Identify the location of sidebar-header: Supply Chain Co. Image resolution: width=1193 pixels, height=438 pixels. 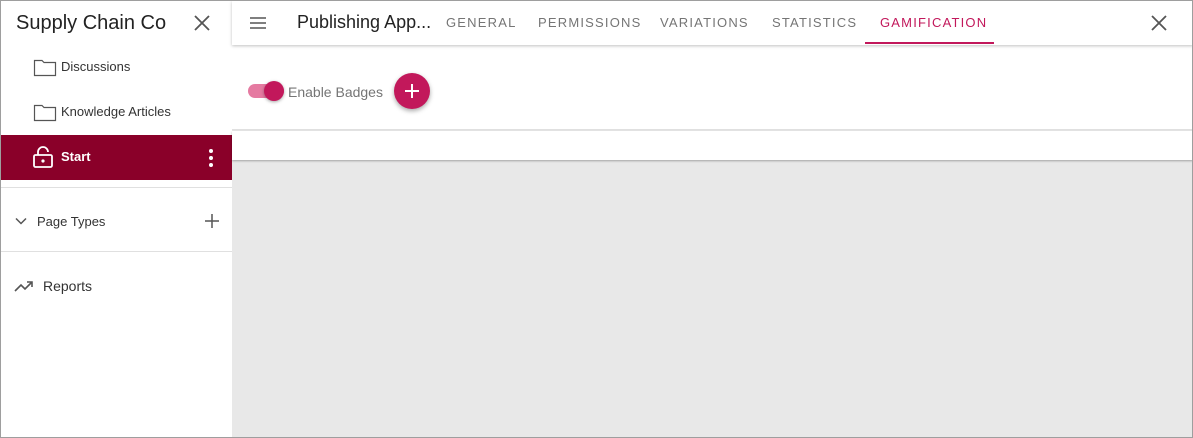
(116, 23).